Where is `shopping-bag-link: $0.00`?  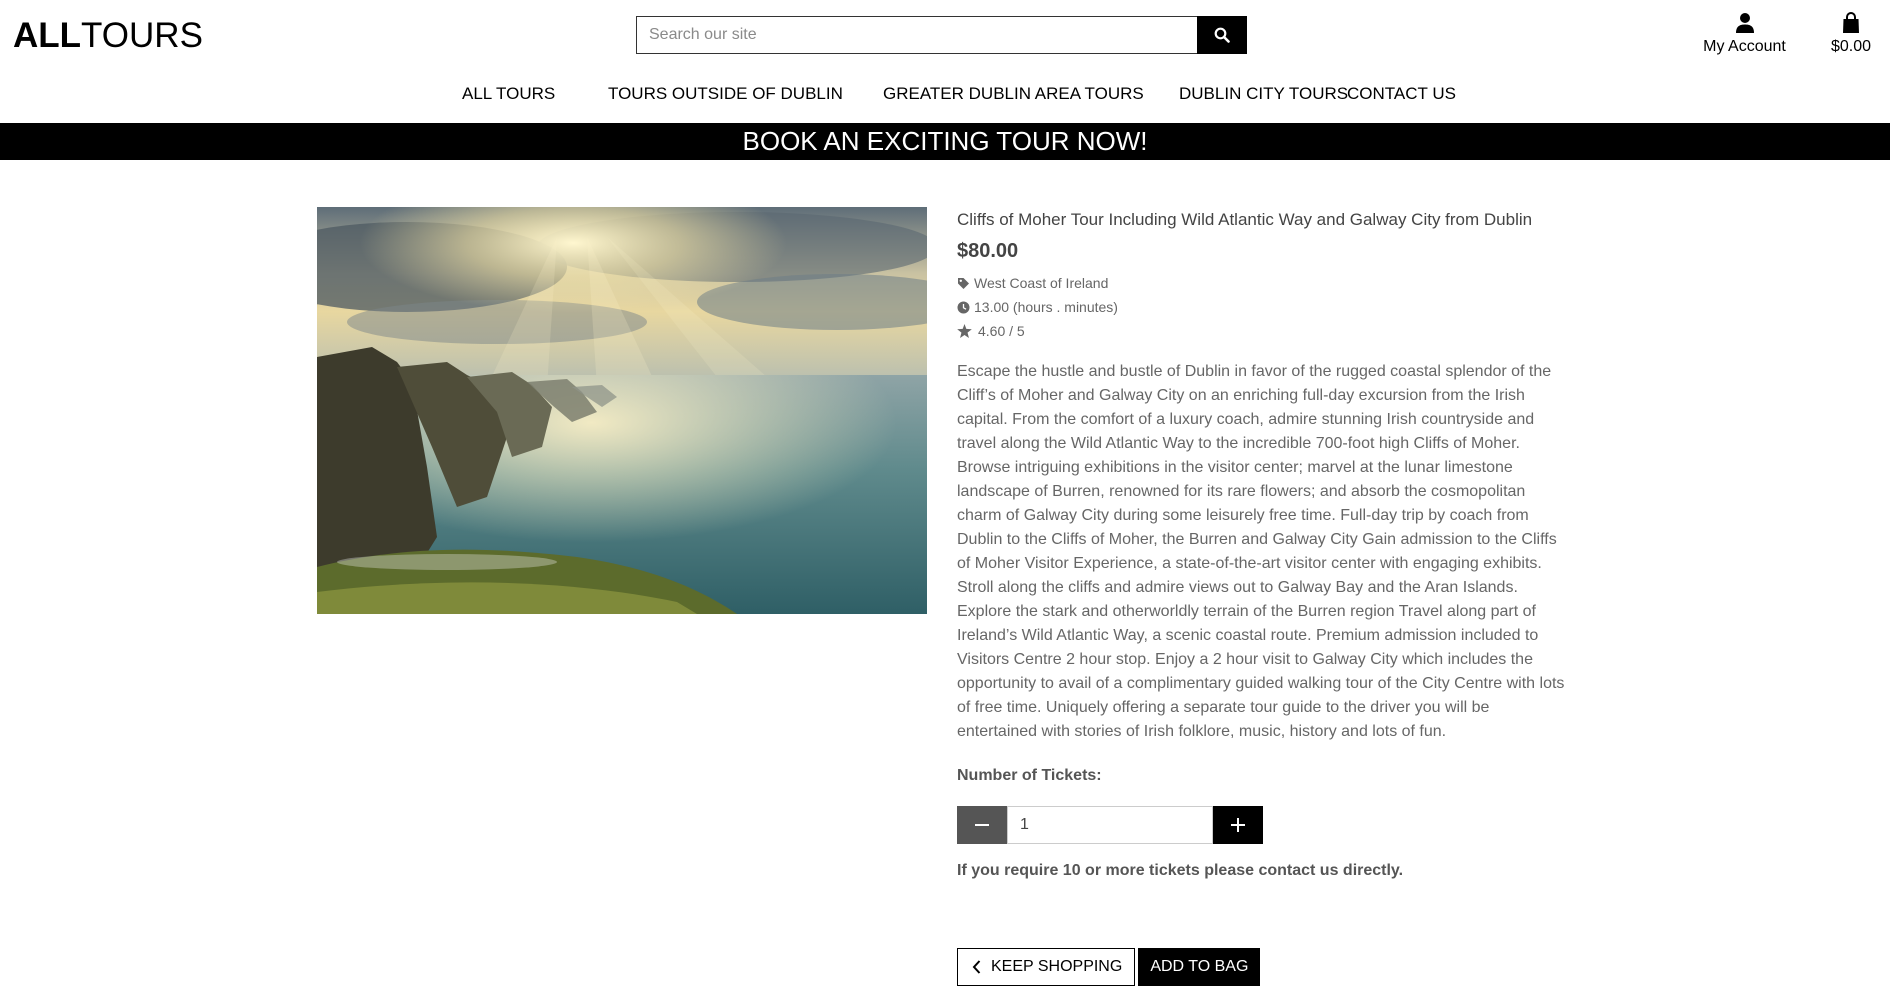
shopping-bag-link: $0.00 is located at coordinates (1851, 34).